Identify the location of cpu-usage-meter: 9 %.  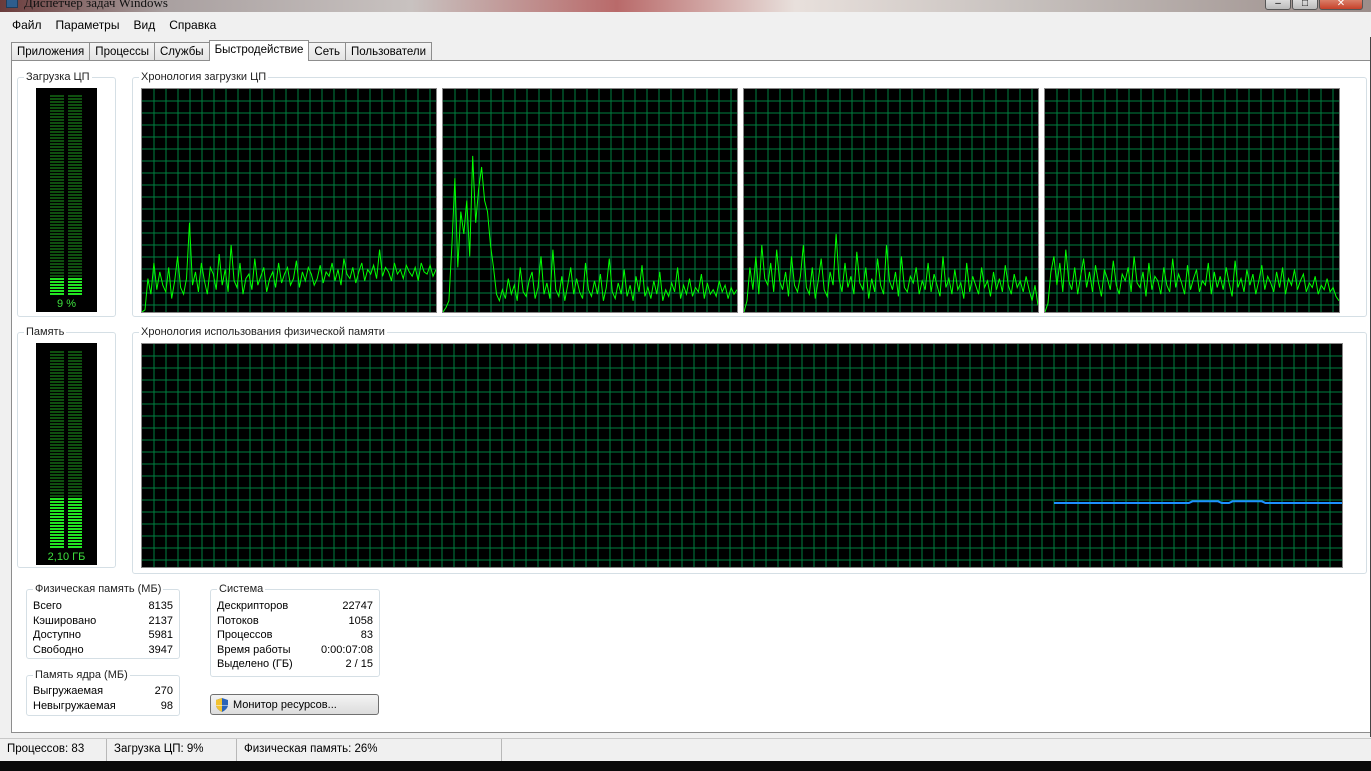
(66, 200).